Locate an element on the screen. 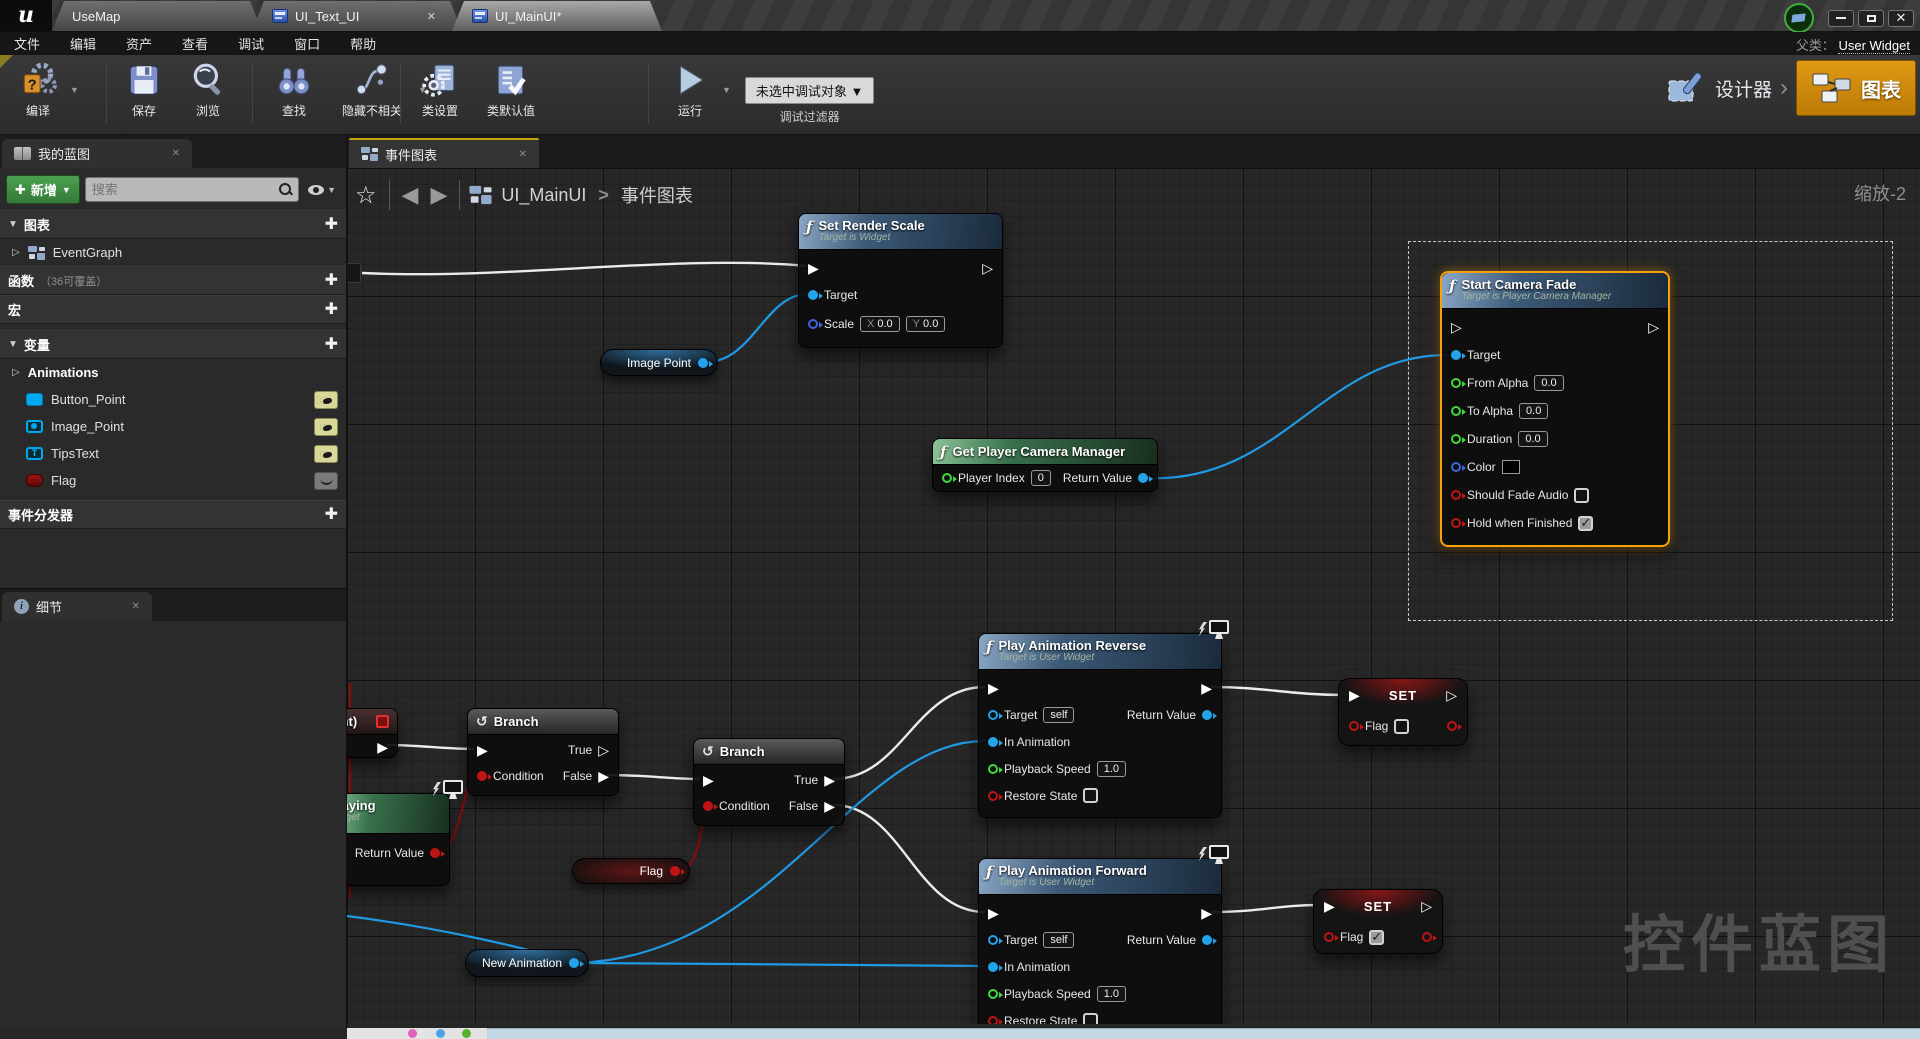 Image resolution: width=1920 pixels, height=1039 pixels. designer-mode-button: 设计器 is located at coordinates (1718, 88).